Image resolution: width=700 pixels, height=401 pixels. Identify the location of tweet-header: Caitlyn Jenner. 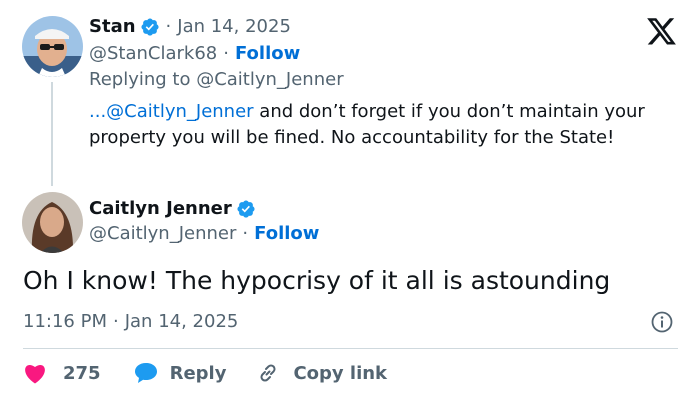
(172, 208).